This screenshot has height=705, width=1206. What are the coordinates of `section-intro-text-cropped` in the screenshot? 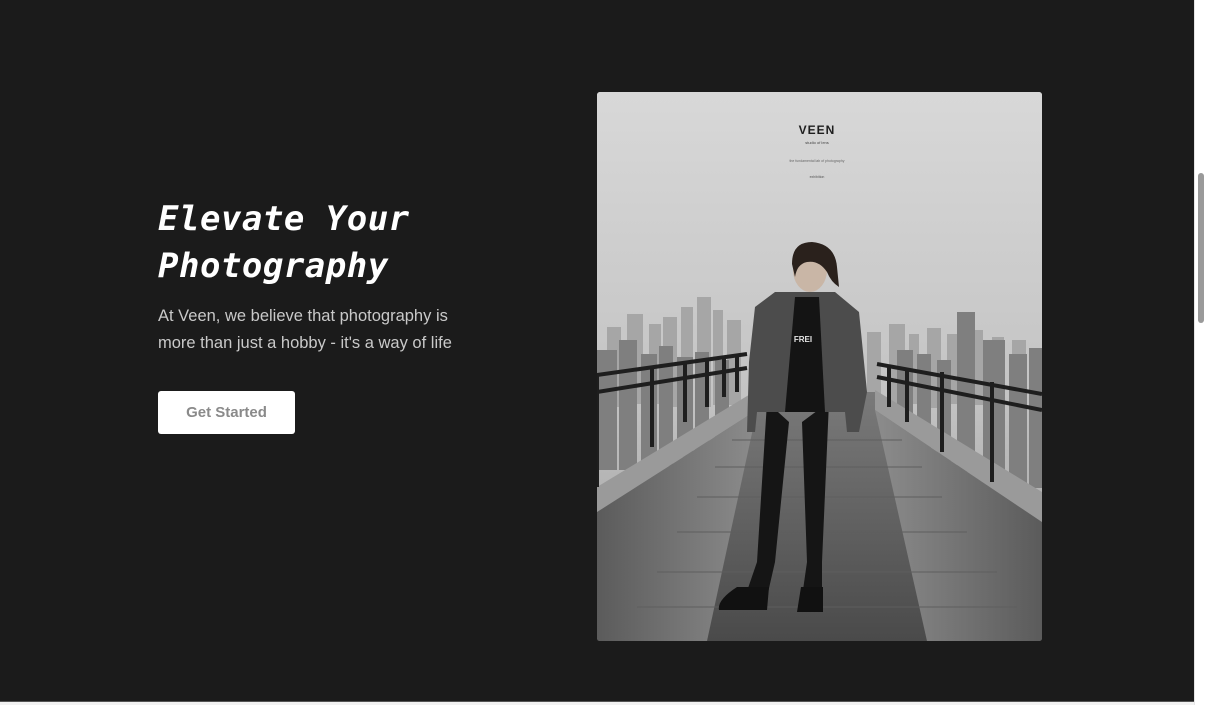 It's located at (597, 3).